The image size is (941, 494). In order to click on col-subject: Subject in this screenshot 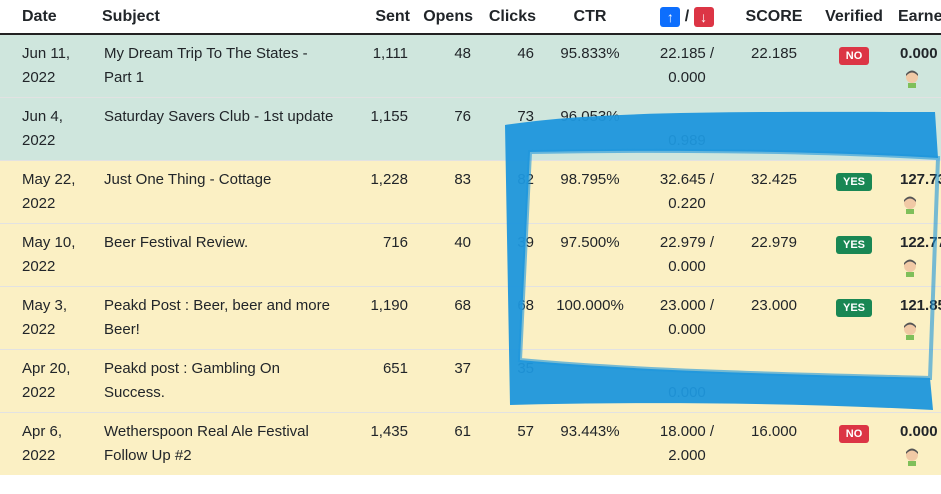, I will do `click(221, 17)`.